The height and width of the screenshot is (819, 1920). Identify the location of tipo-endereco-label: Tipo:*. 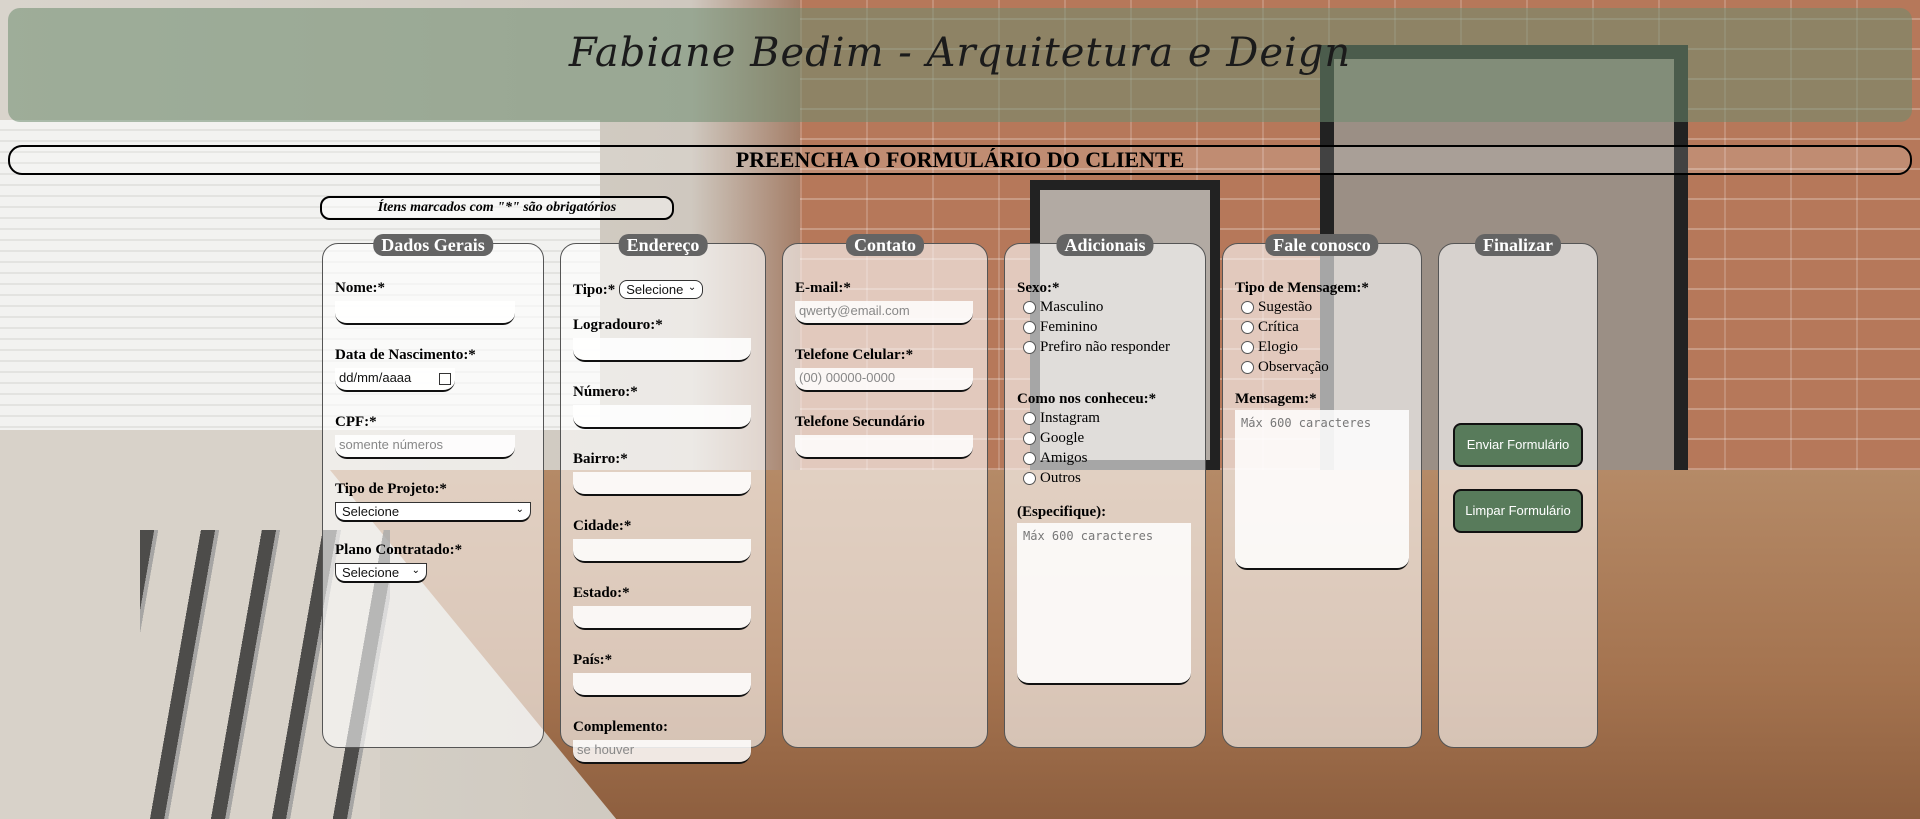
(594, 290).